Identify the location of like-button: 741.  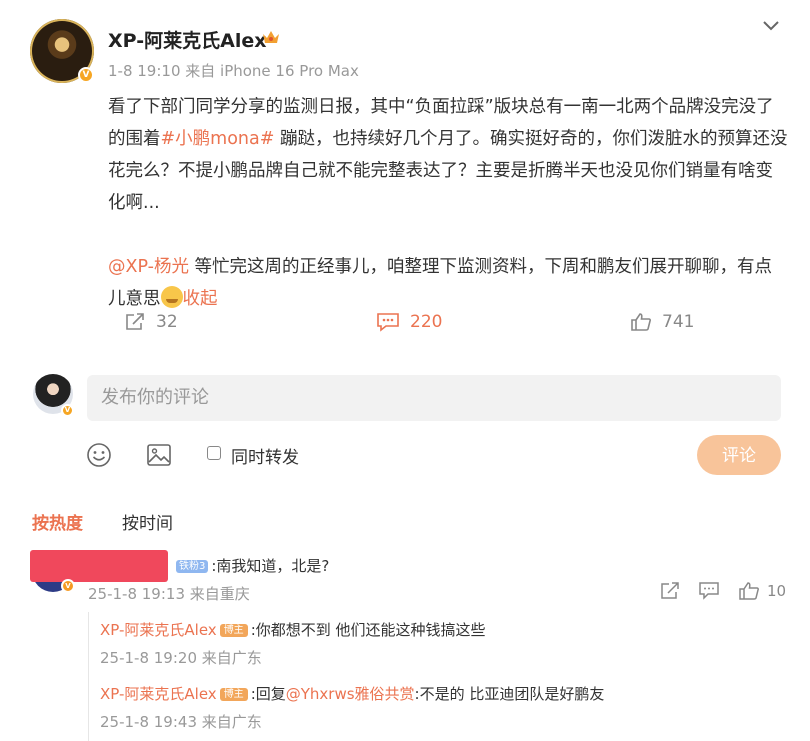
(662, 322).